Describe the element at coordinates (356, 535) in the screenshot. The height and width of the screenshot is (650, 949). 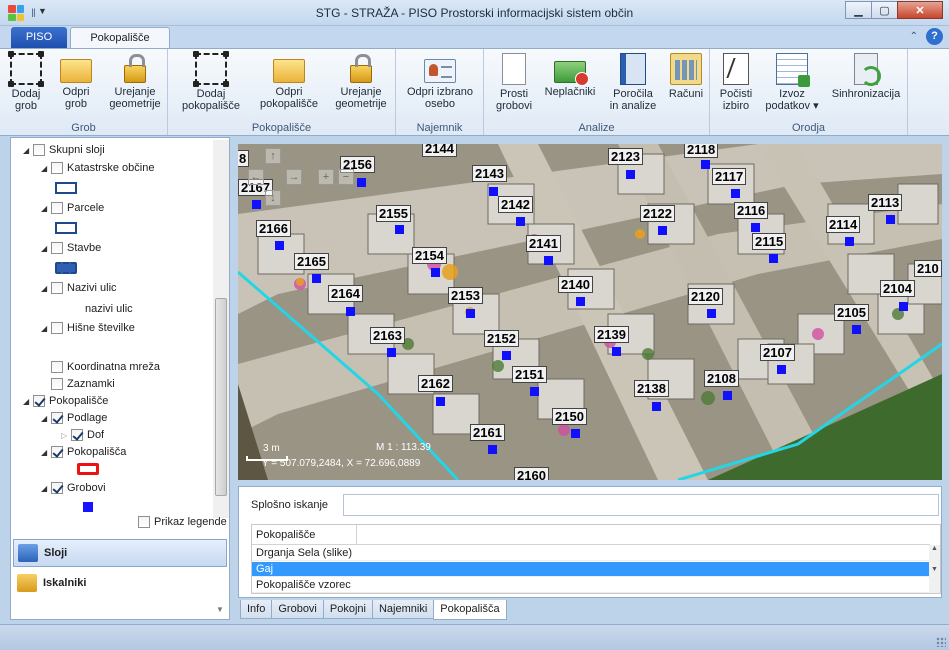
I see `column-divider` at that location.